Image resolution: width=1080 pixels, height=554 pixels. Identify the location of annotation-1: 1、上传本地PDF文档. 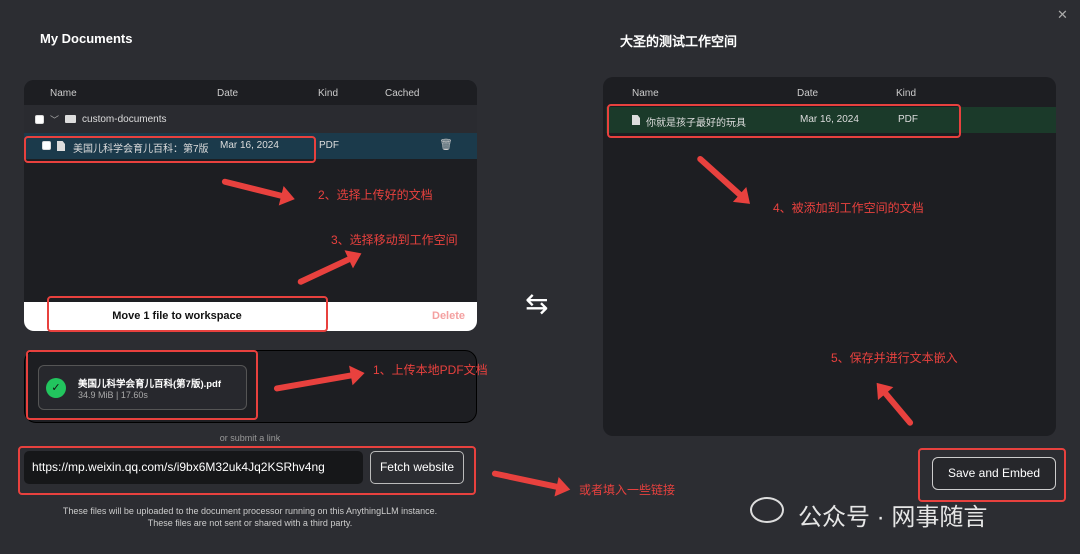
(430, 370).